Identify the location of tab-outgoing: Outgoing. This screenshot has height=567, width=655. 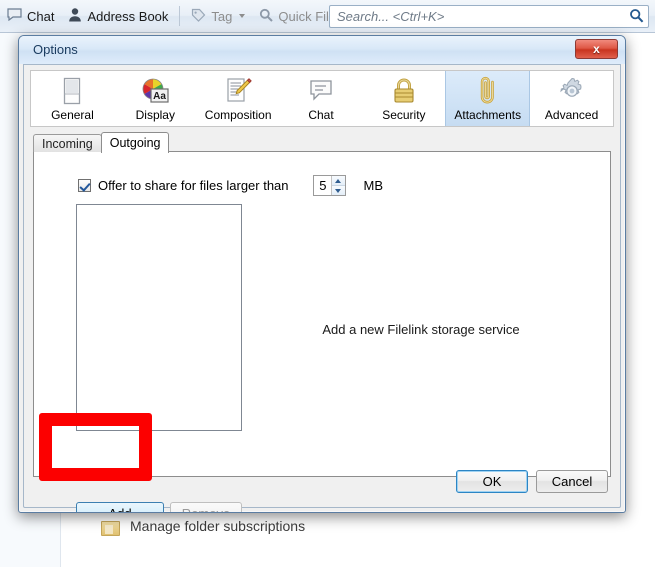
(135, 142).